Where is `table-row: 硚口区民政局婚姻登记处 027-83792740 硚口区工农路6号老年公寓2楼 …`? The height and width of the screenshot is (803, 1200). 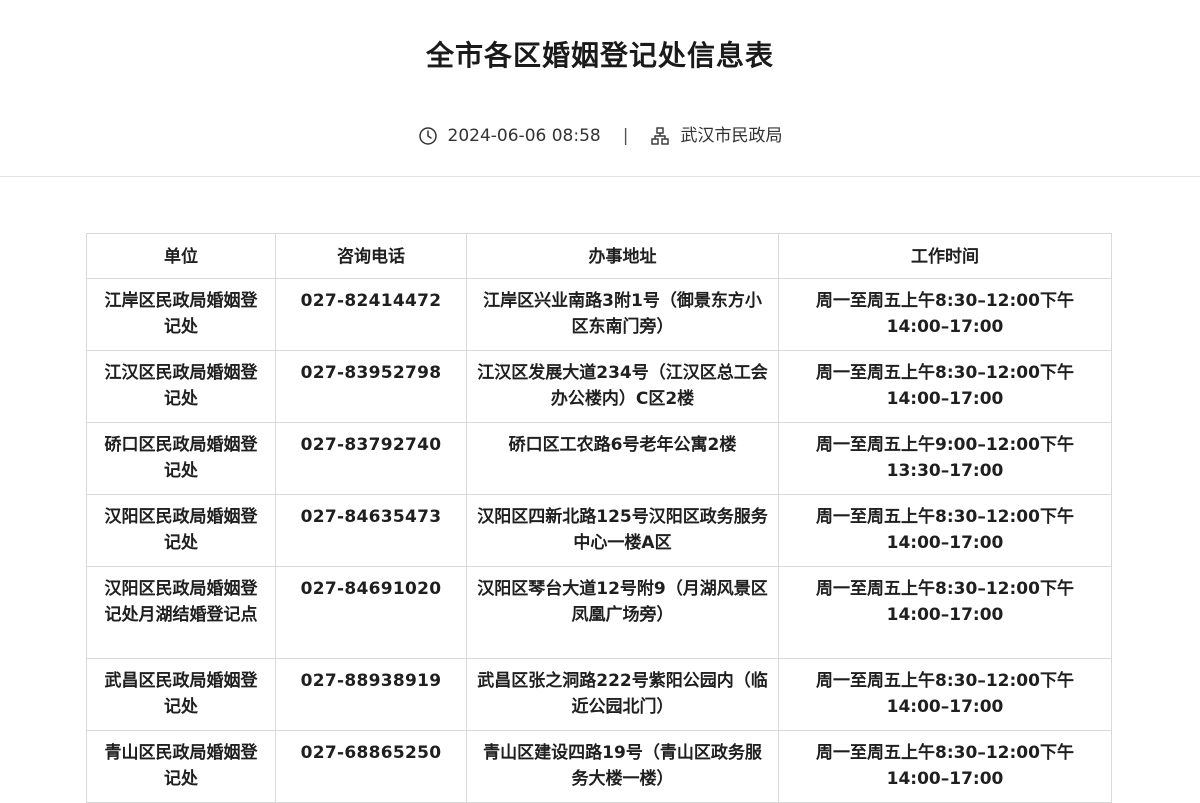
table-row: 硚口区民政局婚姻登记处 027-83792740 硚口区工农路6号老年公寓2楼 … is located at coordinates (599, 458).